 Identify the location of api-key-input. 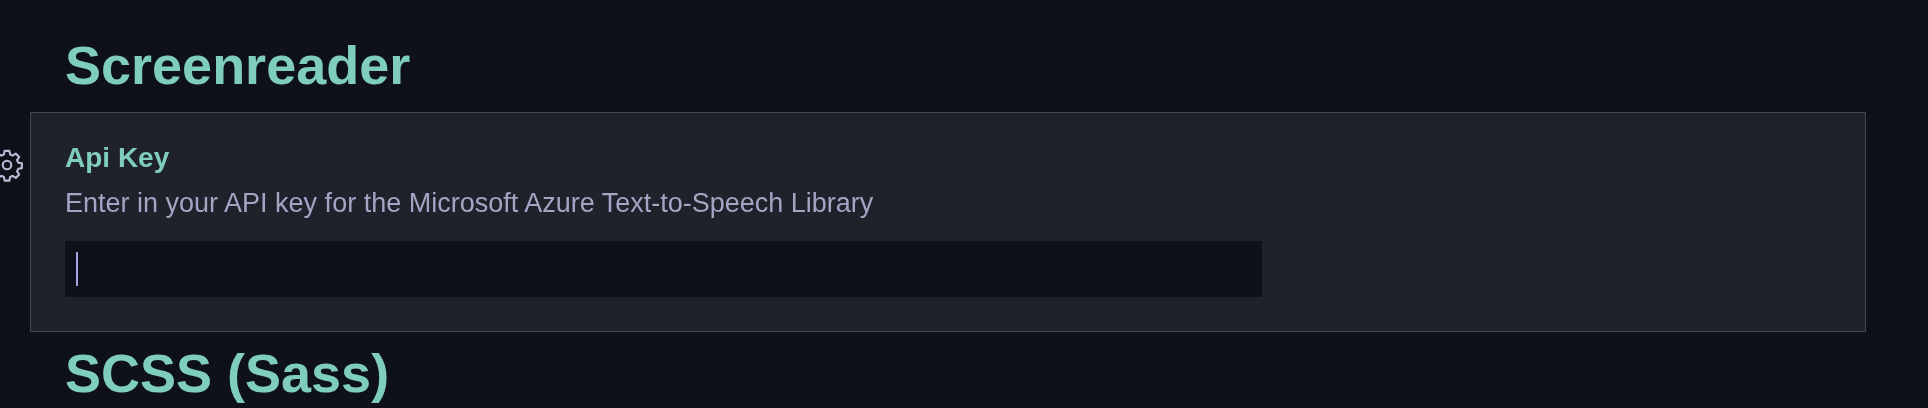
(663, 269).